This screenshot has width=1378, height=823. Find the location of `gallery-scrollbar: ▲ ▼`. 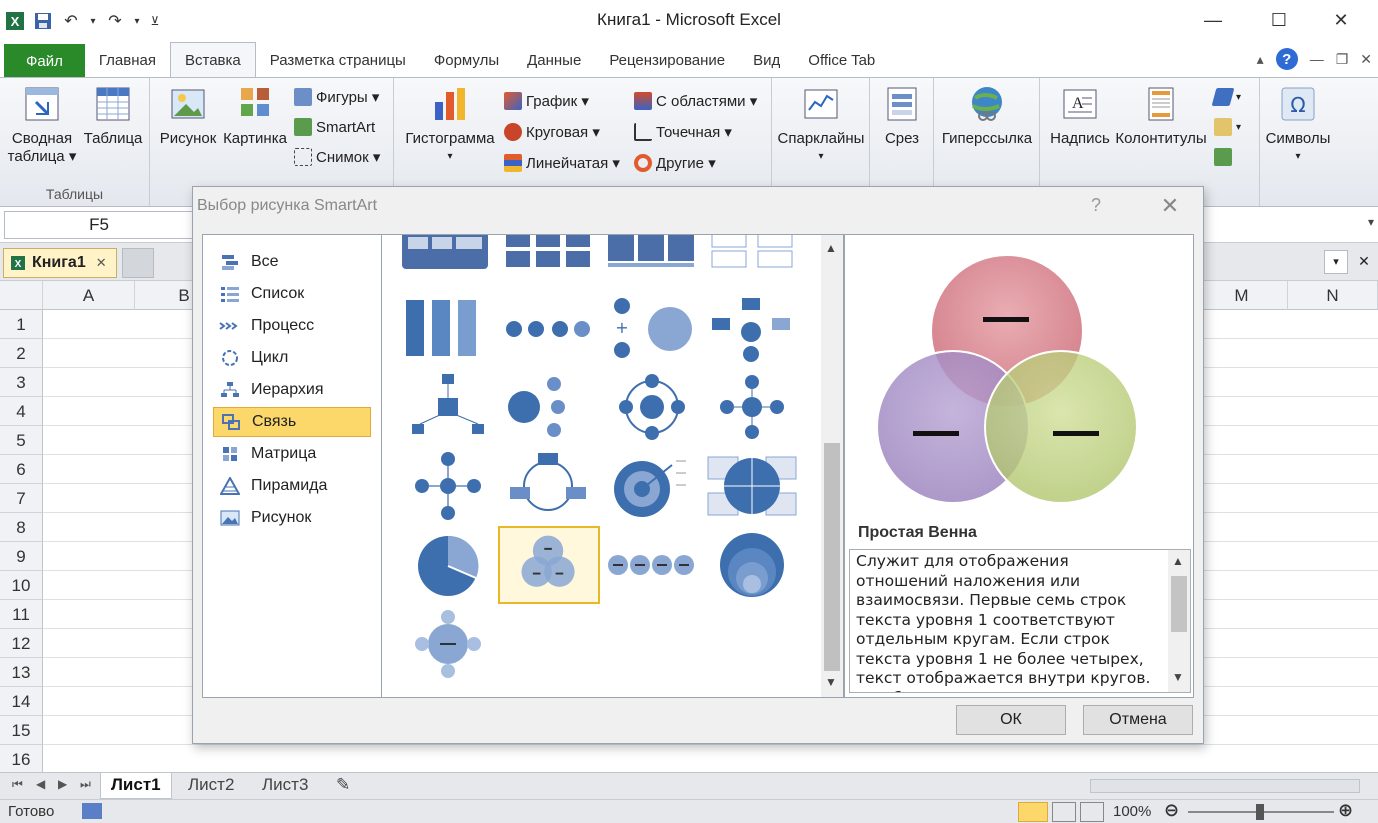

gallery-scrollbar: ▲ ▼ is located at coordinates (832, 466).